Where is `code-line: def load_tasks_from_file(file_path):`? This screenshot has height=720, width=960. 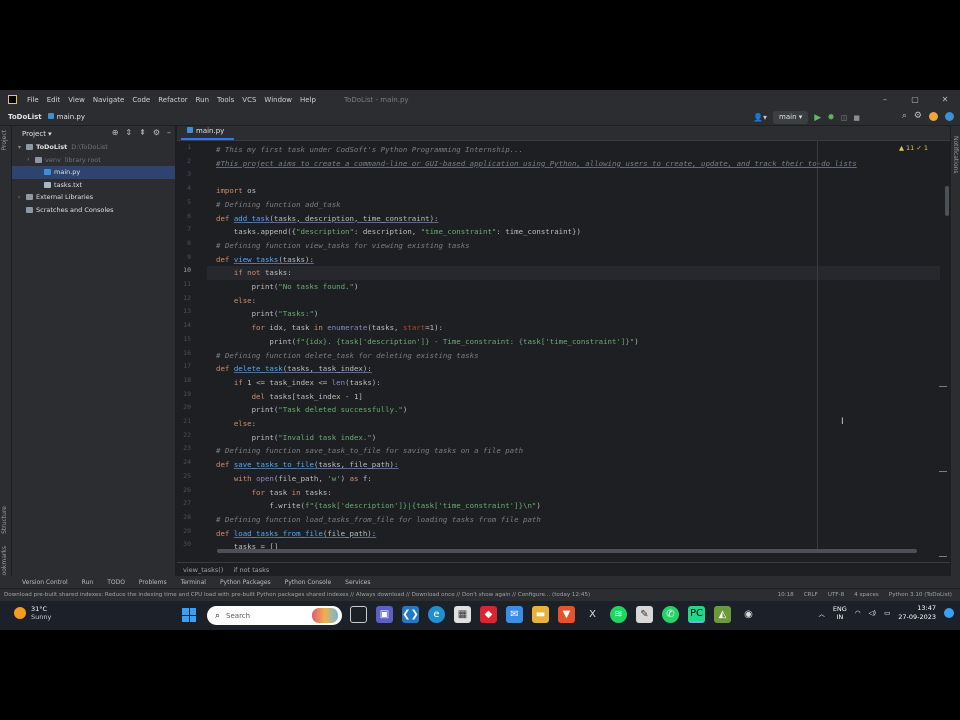 code-line: def load_tasks_from_file(file_path): is located at coordinates (296, 534).